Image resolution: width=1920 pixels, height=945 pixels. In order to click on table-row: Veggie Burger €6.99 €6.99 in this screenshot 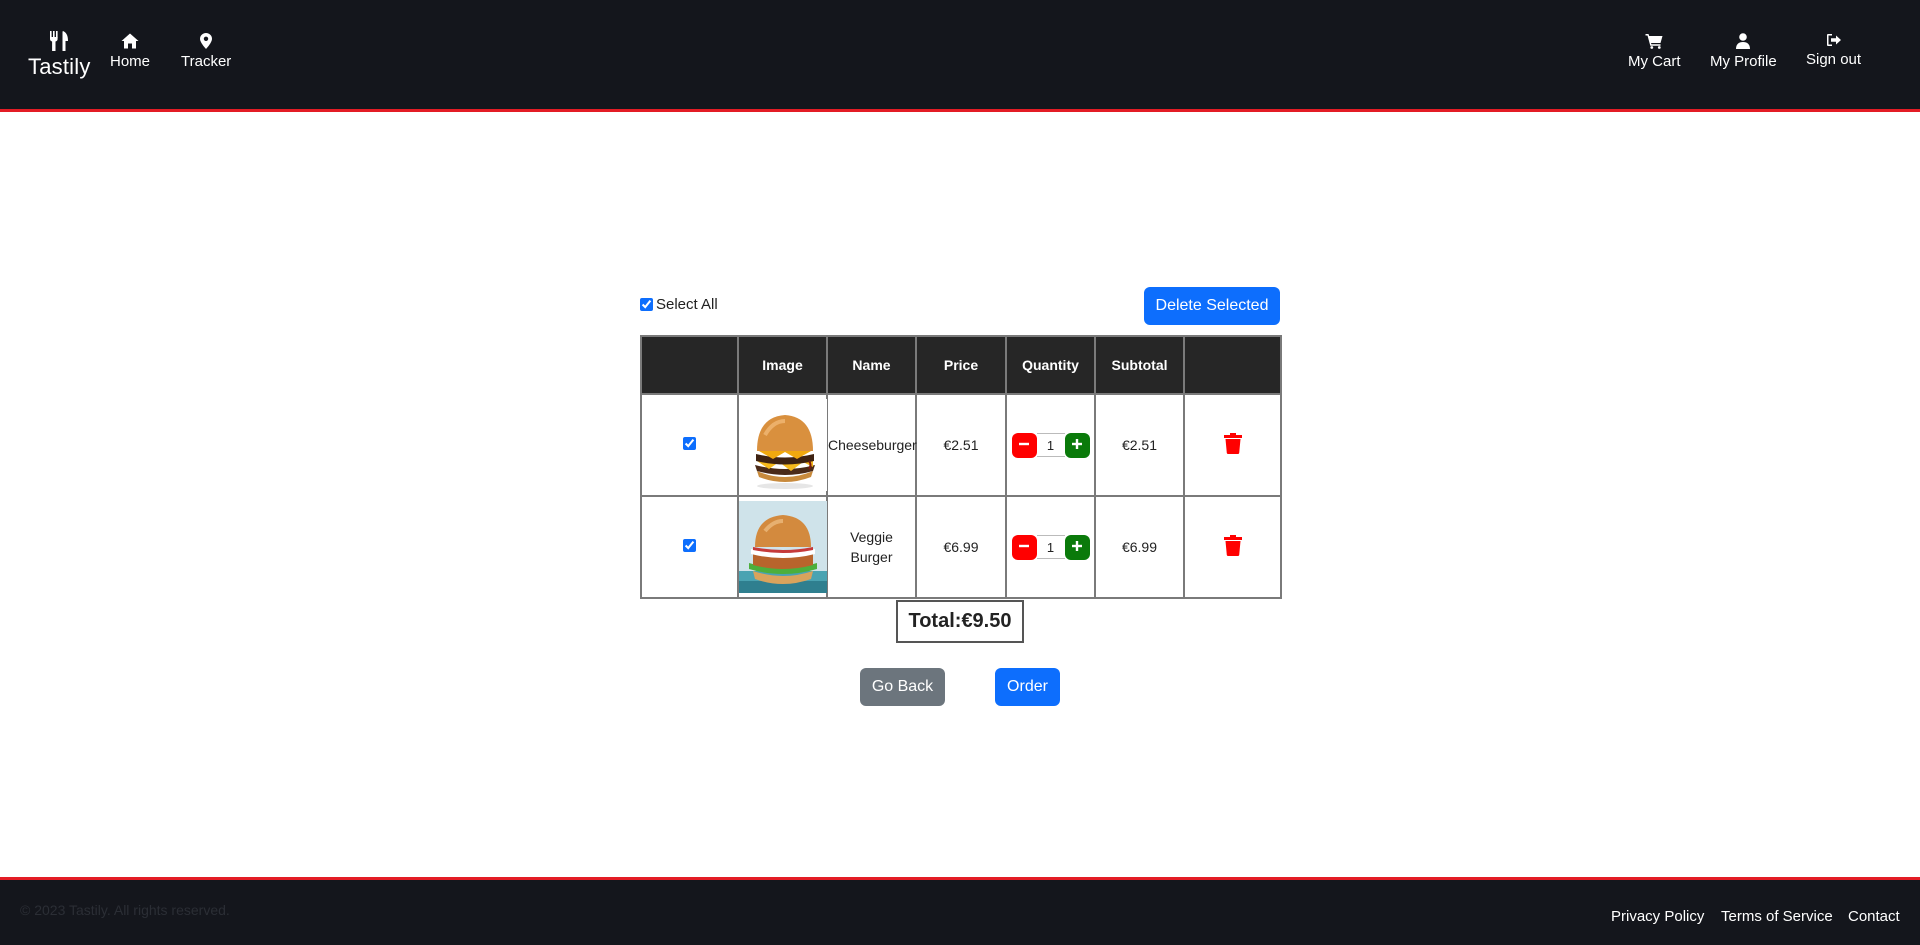, I will do `click(961, 547)`.